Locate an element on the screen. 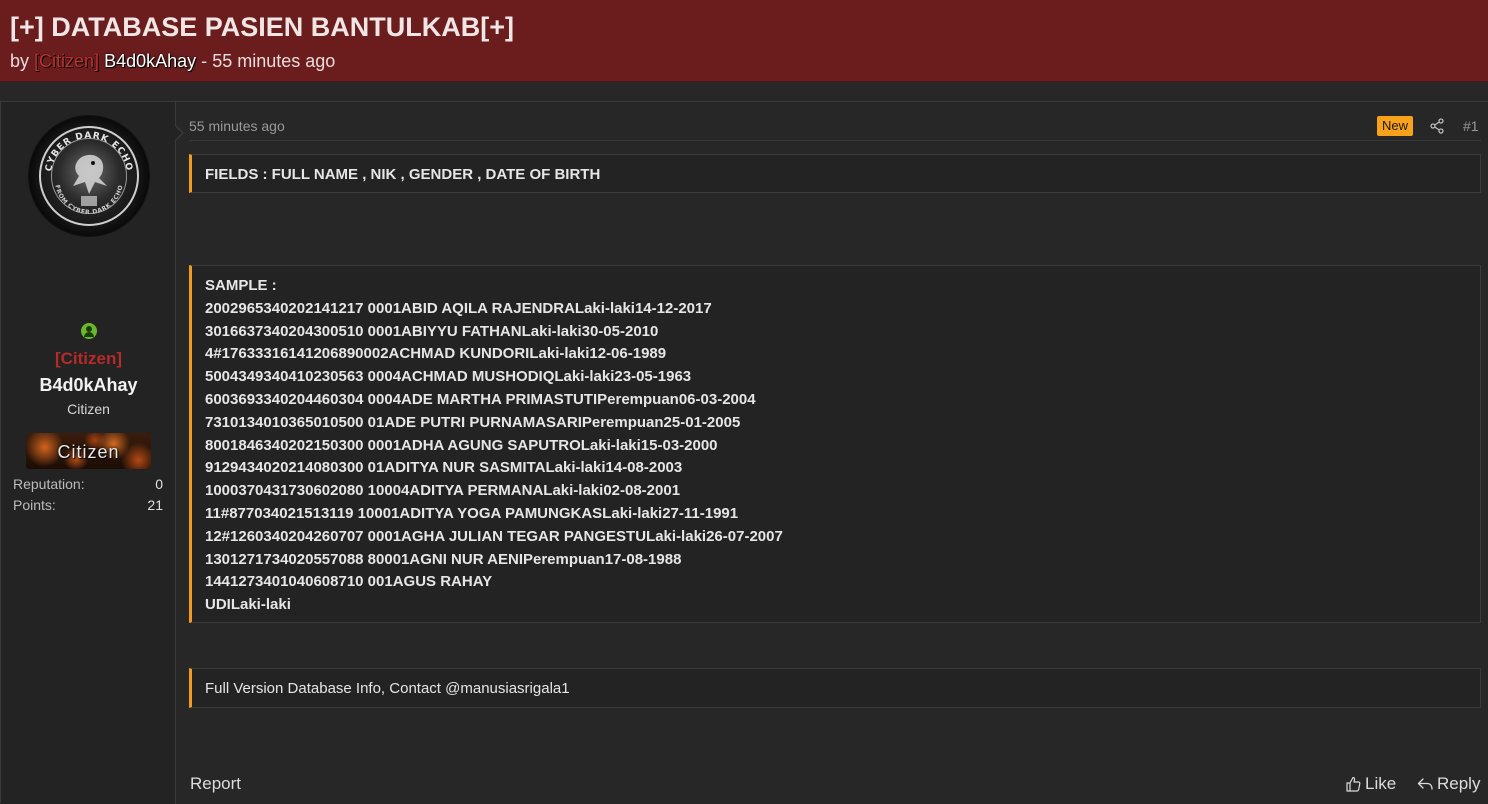 This screenshot has width=1488, height=804. user-rank-tag: [Citizen] is located at coordinates (88, 358).